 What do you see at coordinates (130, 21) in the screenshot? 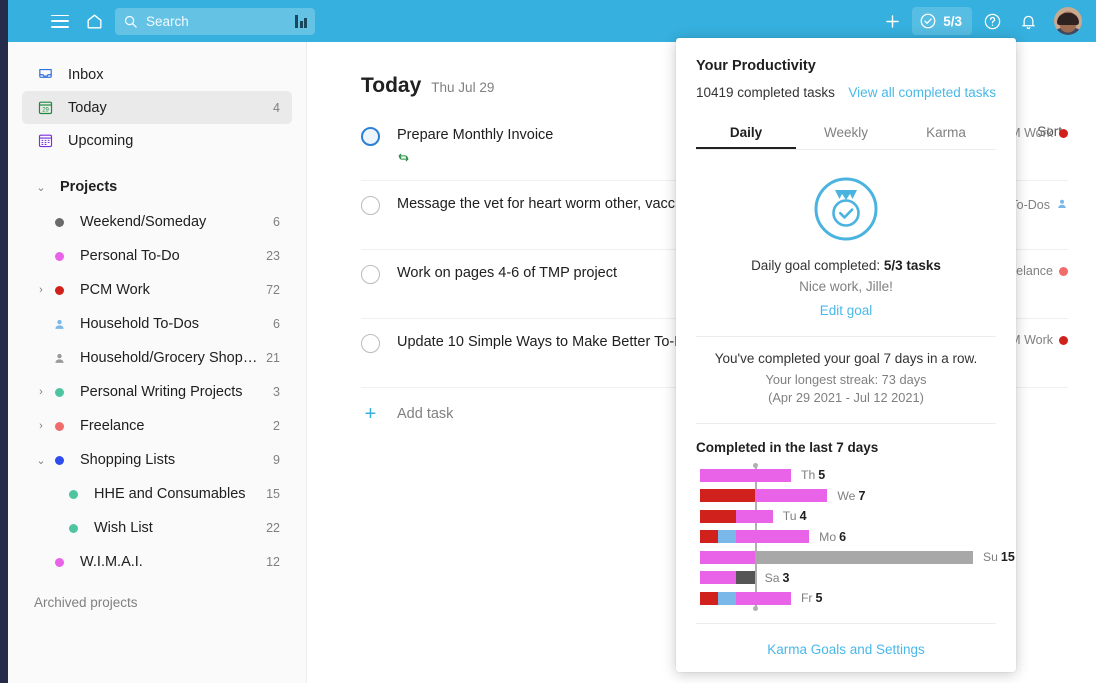
I see `search-icon` at bounding box center [130, 21].